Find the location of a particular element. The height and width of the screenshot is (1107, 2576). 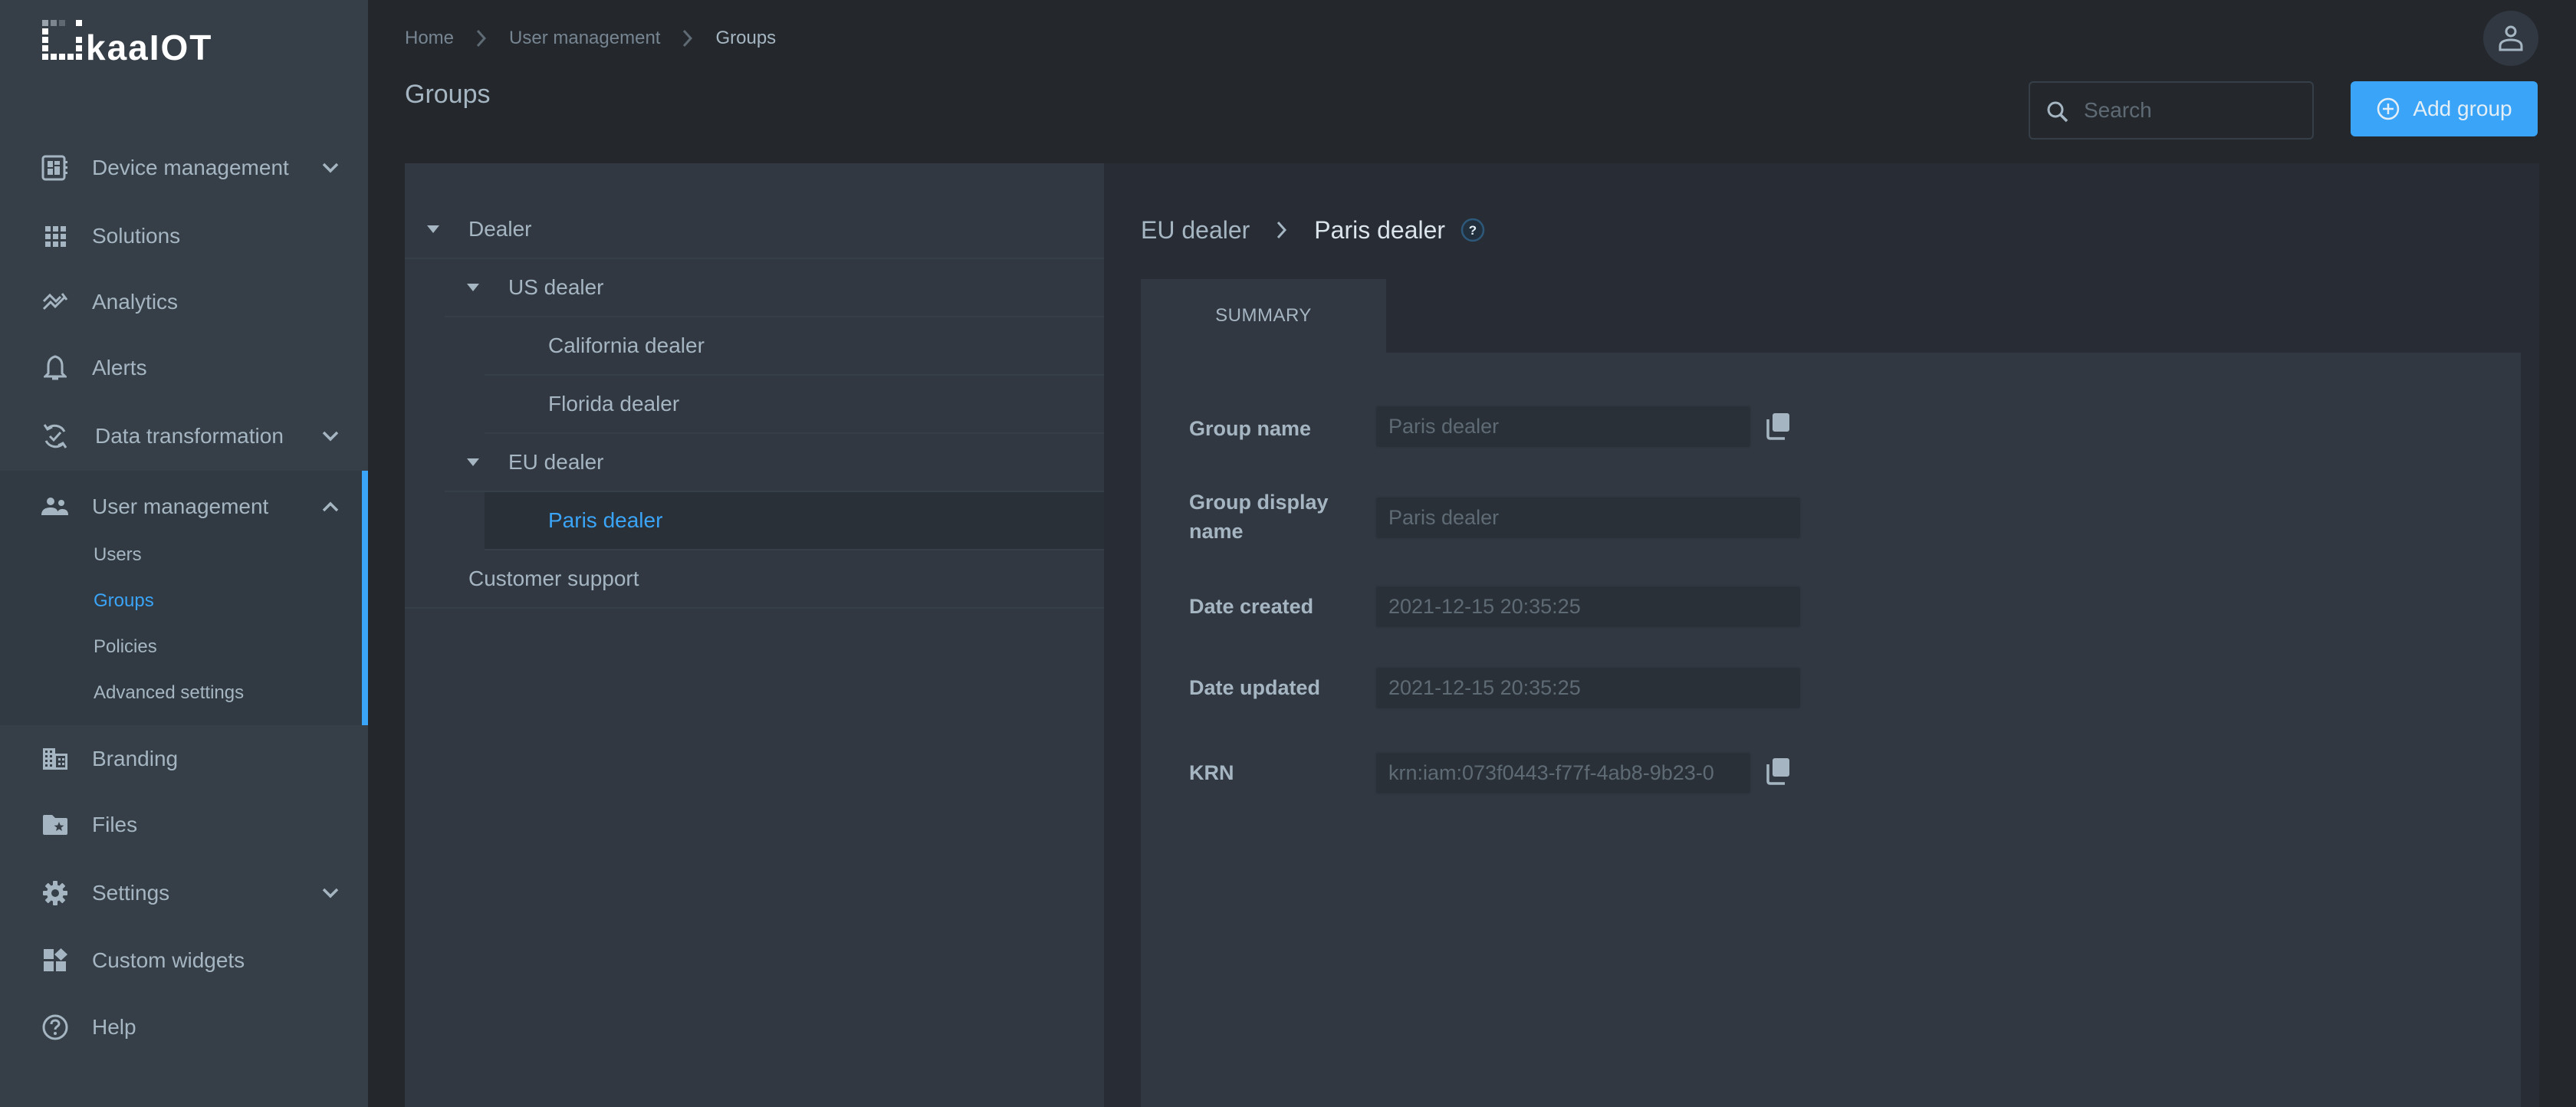

sidebar-item-user-management: User management is located at coordinates (184, 506).